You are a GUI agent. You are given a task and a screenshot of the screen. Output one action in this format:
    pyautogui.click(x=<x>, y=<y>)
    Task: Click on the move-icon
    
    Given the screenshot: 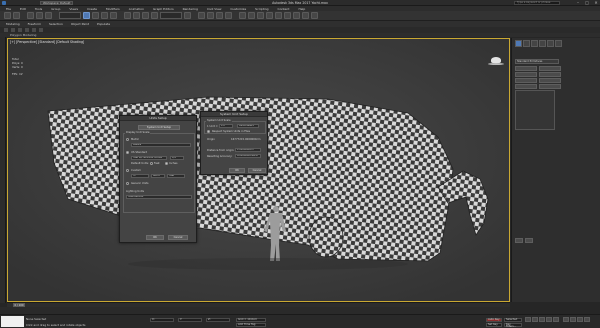 What is the action you would take?
    pyautogui.click(x=127, y=15)
    